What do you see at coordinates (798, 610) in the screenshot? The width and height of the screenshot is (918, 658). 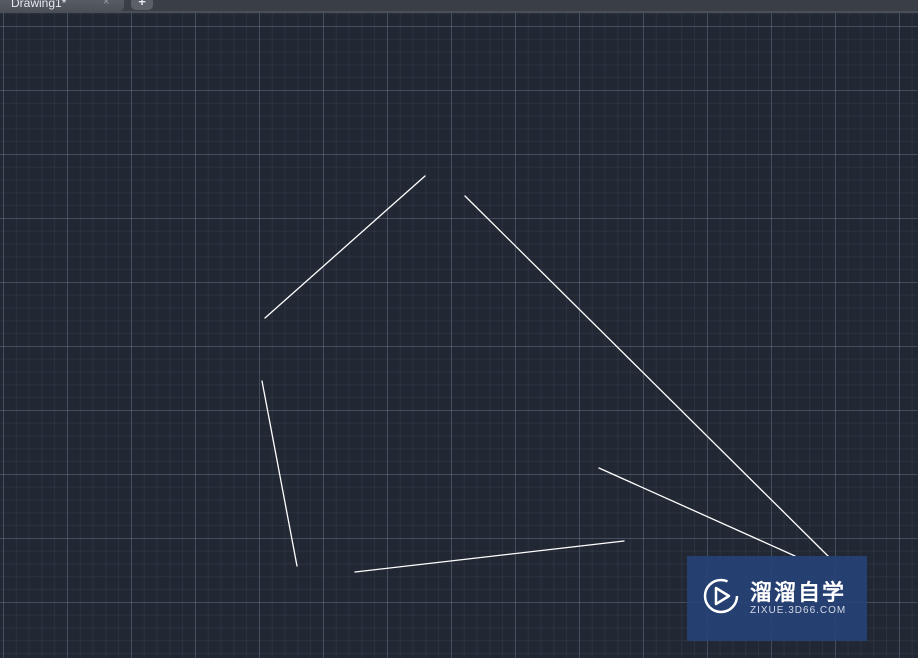 I see `watermark-url: ZIXUE.3D66.COM` at bounding box center [798, 610].